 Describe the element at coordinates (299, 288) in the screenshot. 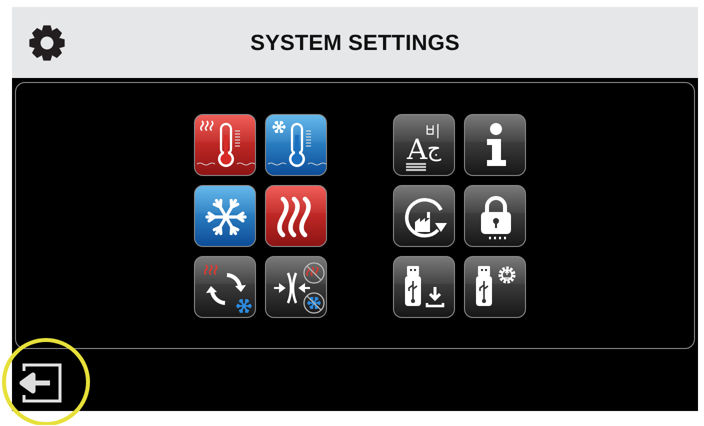

I see `deadband-icon` at that location.